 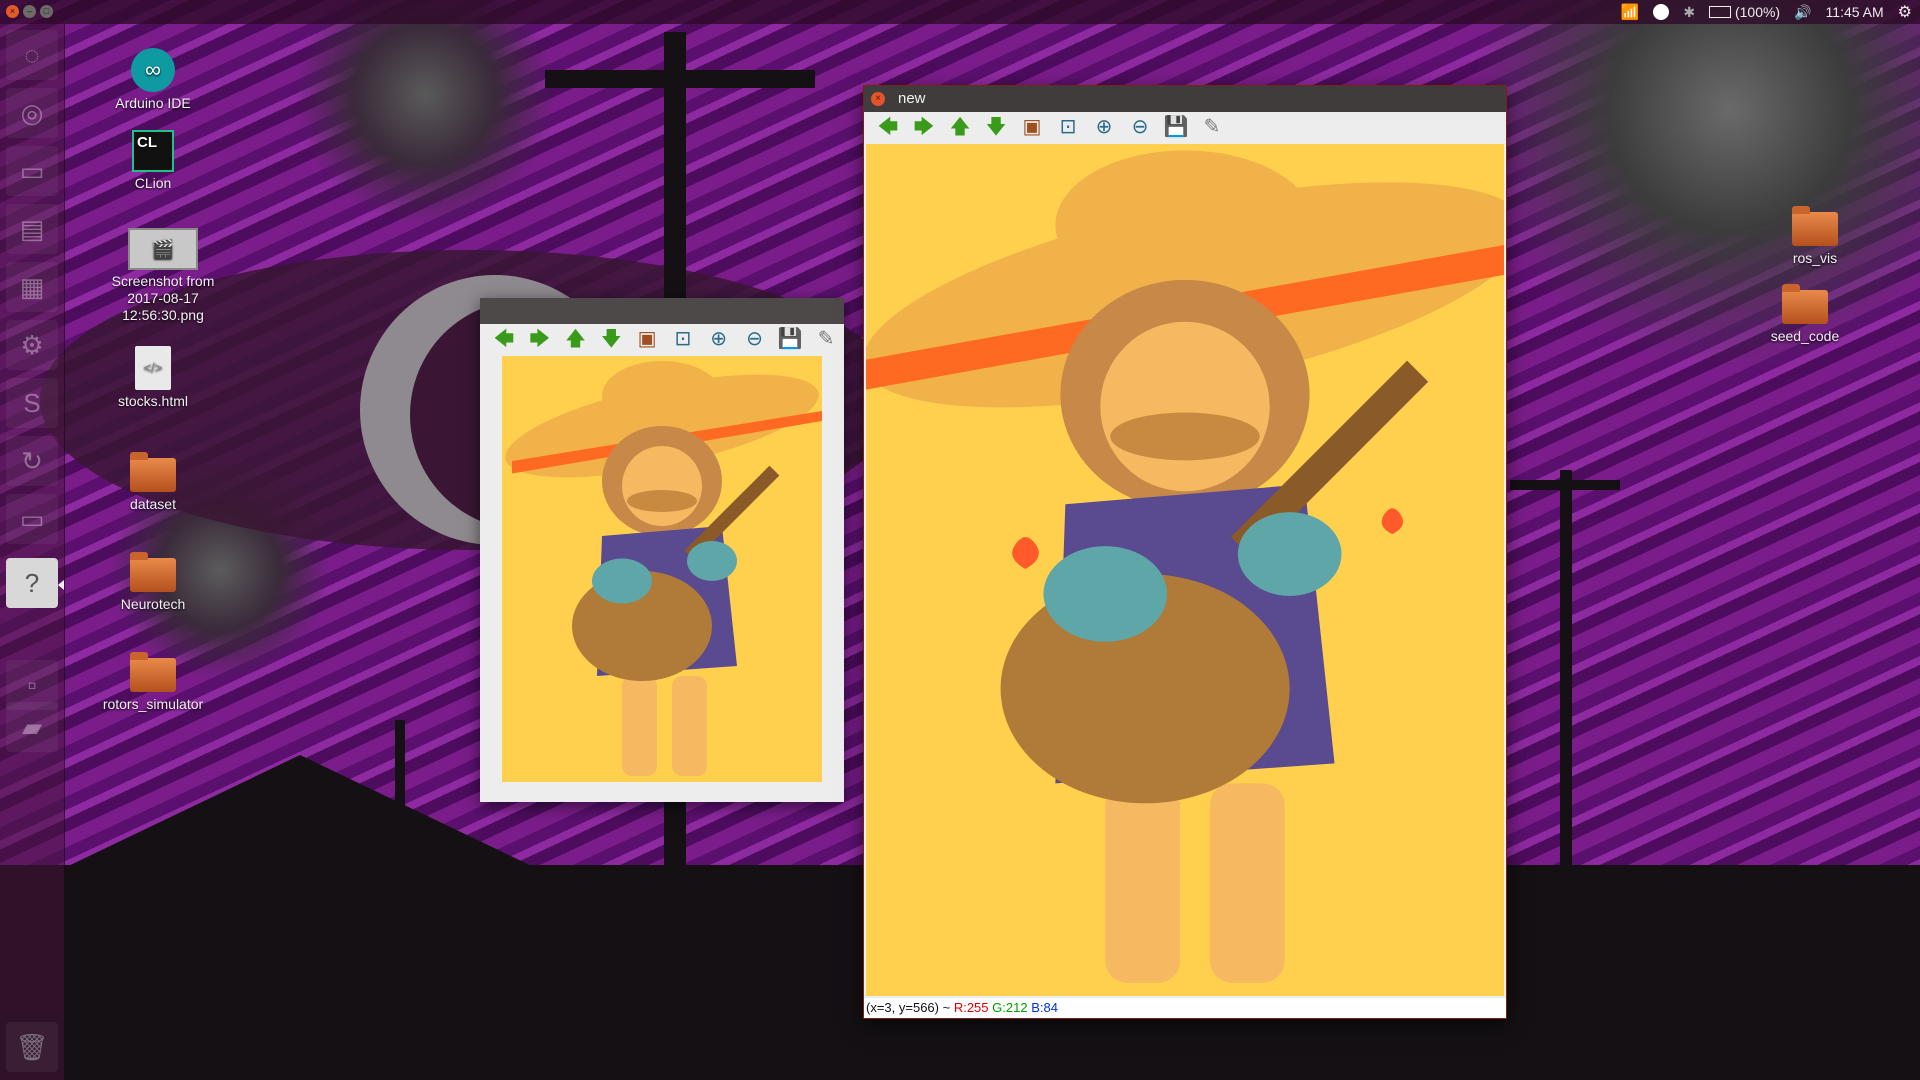 I want to click on status-green: G:212, so click(x=1010, y=1007).